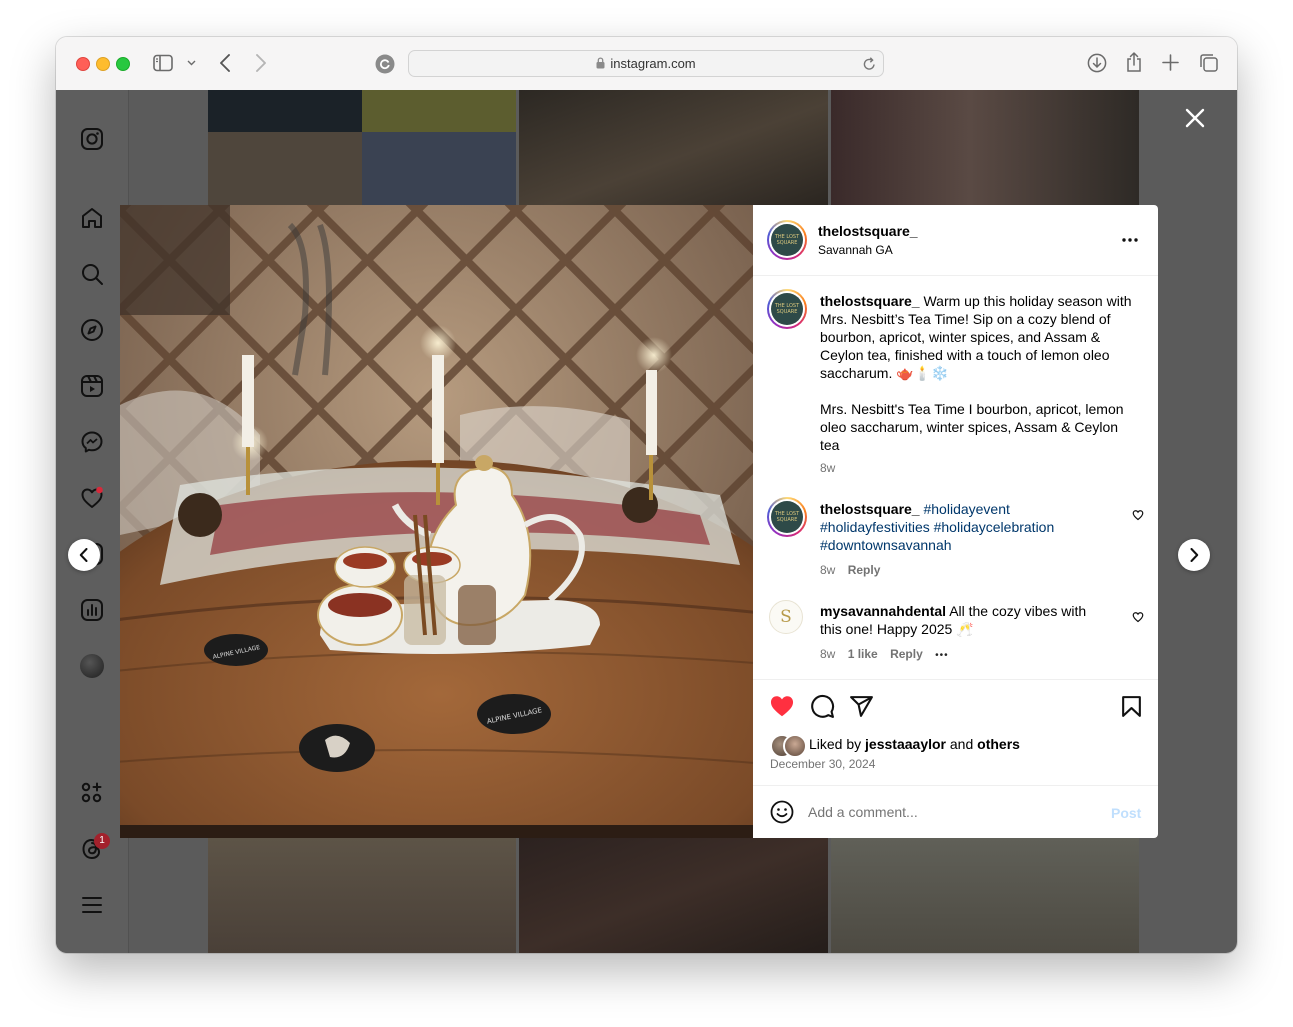  I want to click on url-text: instagram.com, so click(646, 63).